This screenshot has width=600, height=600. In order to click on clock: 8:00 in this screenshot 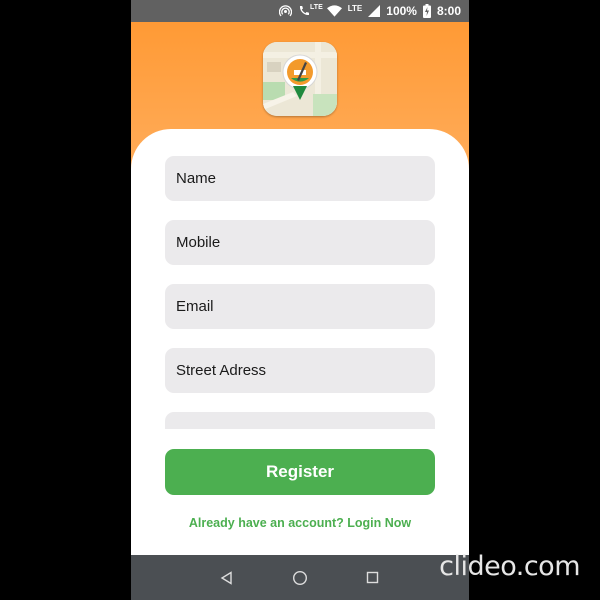, I will do `click(448, 11)`.